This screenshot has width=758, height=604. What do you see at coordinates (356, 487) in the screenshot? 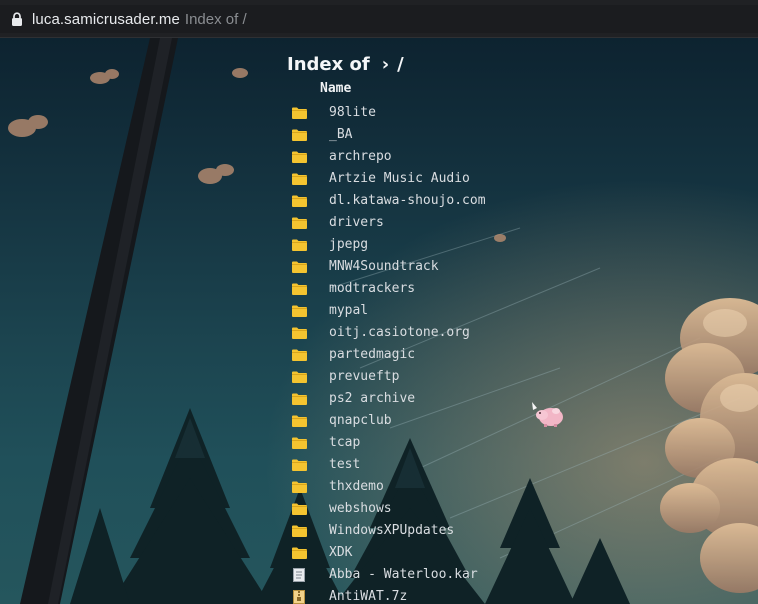
I see `entry-name-link: thxdemo` at bounding box center [356, 487].